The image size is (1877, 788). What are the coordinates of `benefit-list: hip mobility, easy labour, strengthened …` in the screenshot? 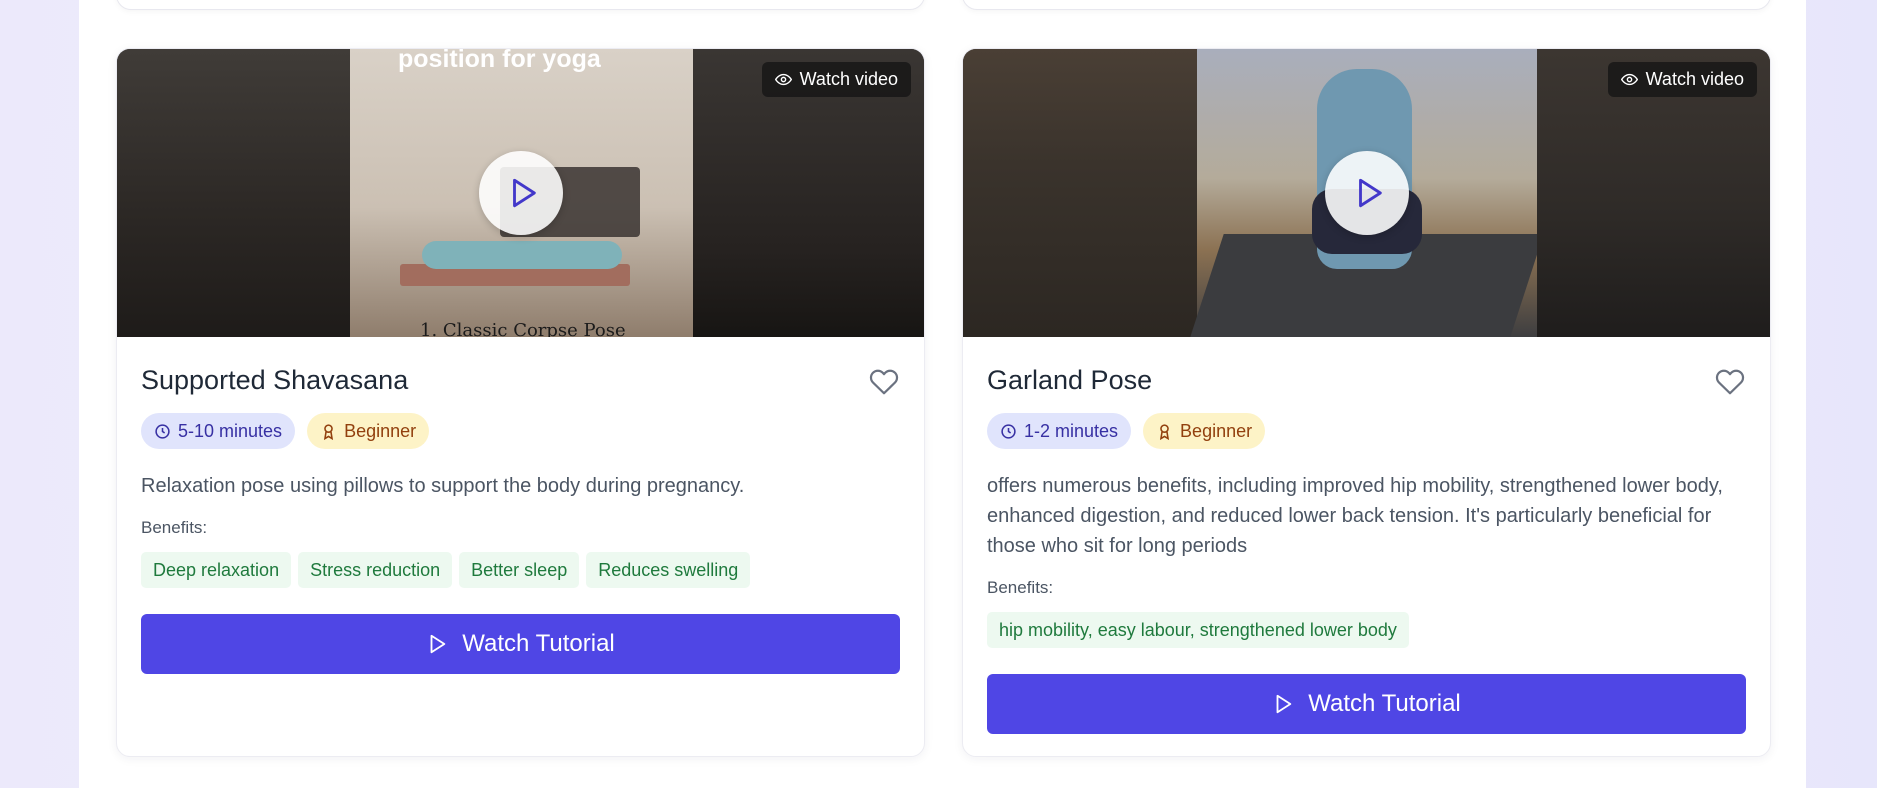 It's located at (1198, 630).